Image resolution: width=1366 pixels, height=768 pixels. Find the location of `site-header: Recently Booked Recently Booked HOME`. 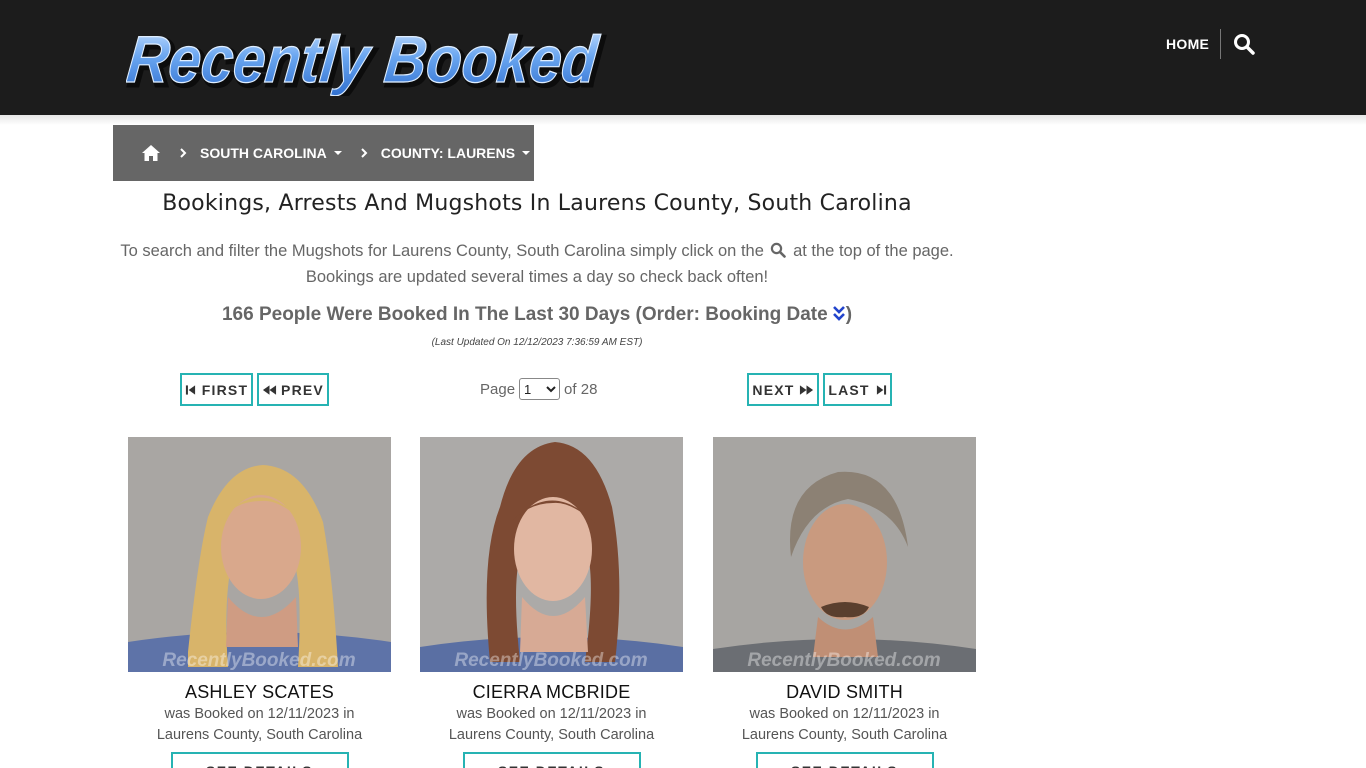

site-header: Recently Booked Recently Booked HOME is located at coordinates (683, 57).